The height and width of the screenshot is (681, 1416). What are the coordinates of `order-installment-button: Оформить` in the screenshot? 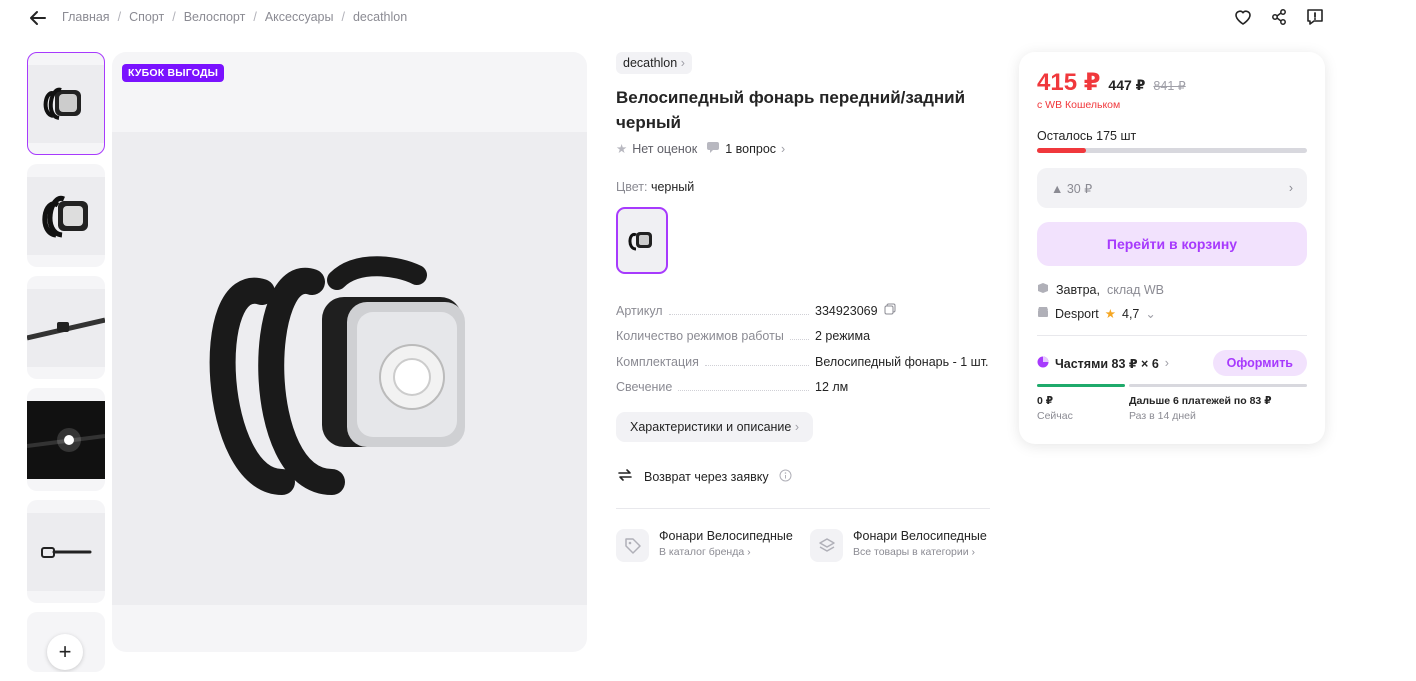 It's located at (1259, 363).